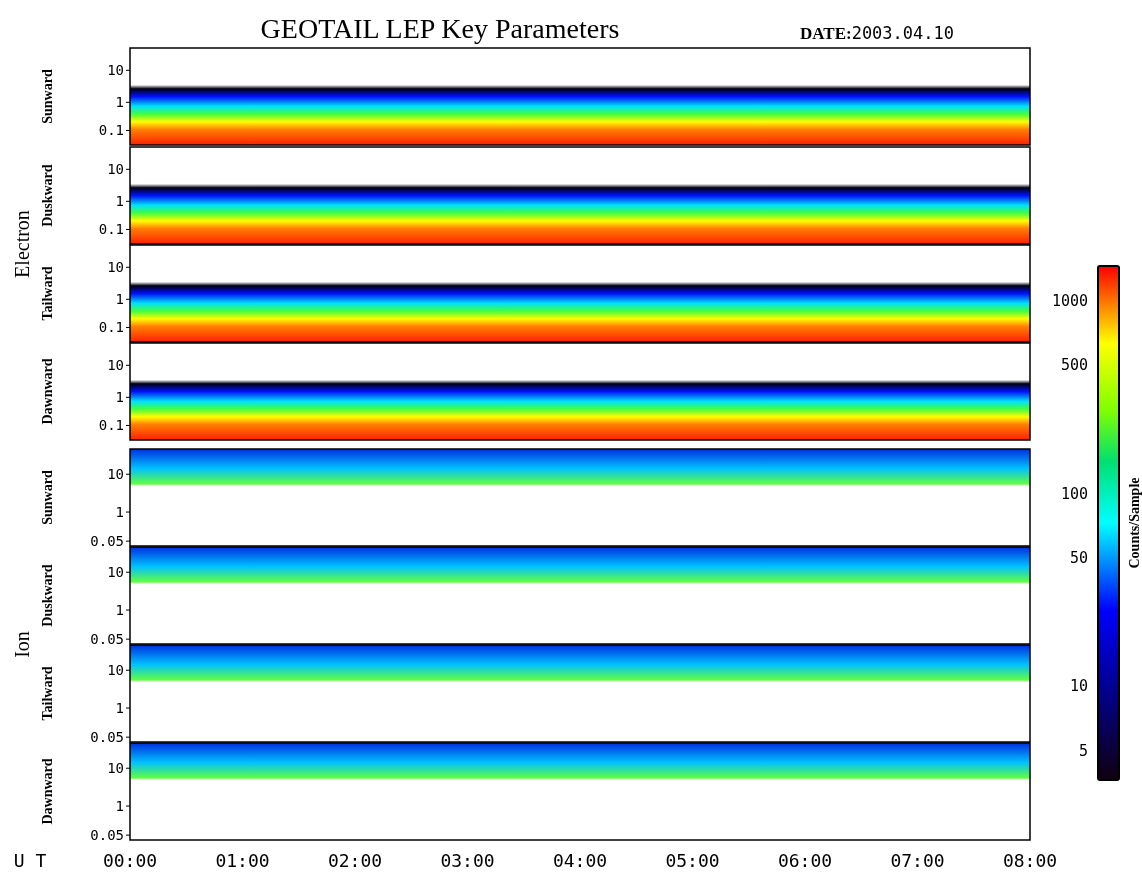 Image resolution: width=1142 pixels, height=880 pixels. I want to click on x-tick-label: 00:00, so click(130, 860).